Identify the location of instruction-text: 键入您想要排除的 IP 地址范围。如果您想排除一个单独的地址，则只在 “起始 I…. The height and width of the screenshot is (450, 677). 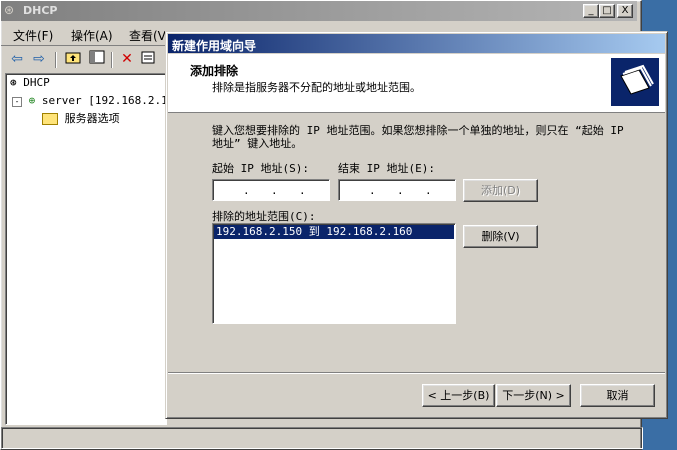
(418, 137).